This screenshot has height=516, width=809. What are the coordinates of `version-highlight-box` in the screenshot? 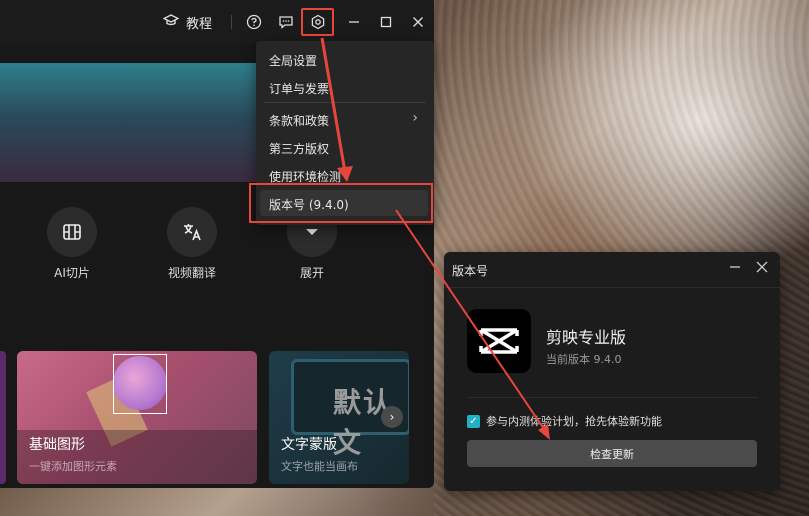 It's located at (341, 203).